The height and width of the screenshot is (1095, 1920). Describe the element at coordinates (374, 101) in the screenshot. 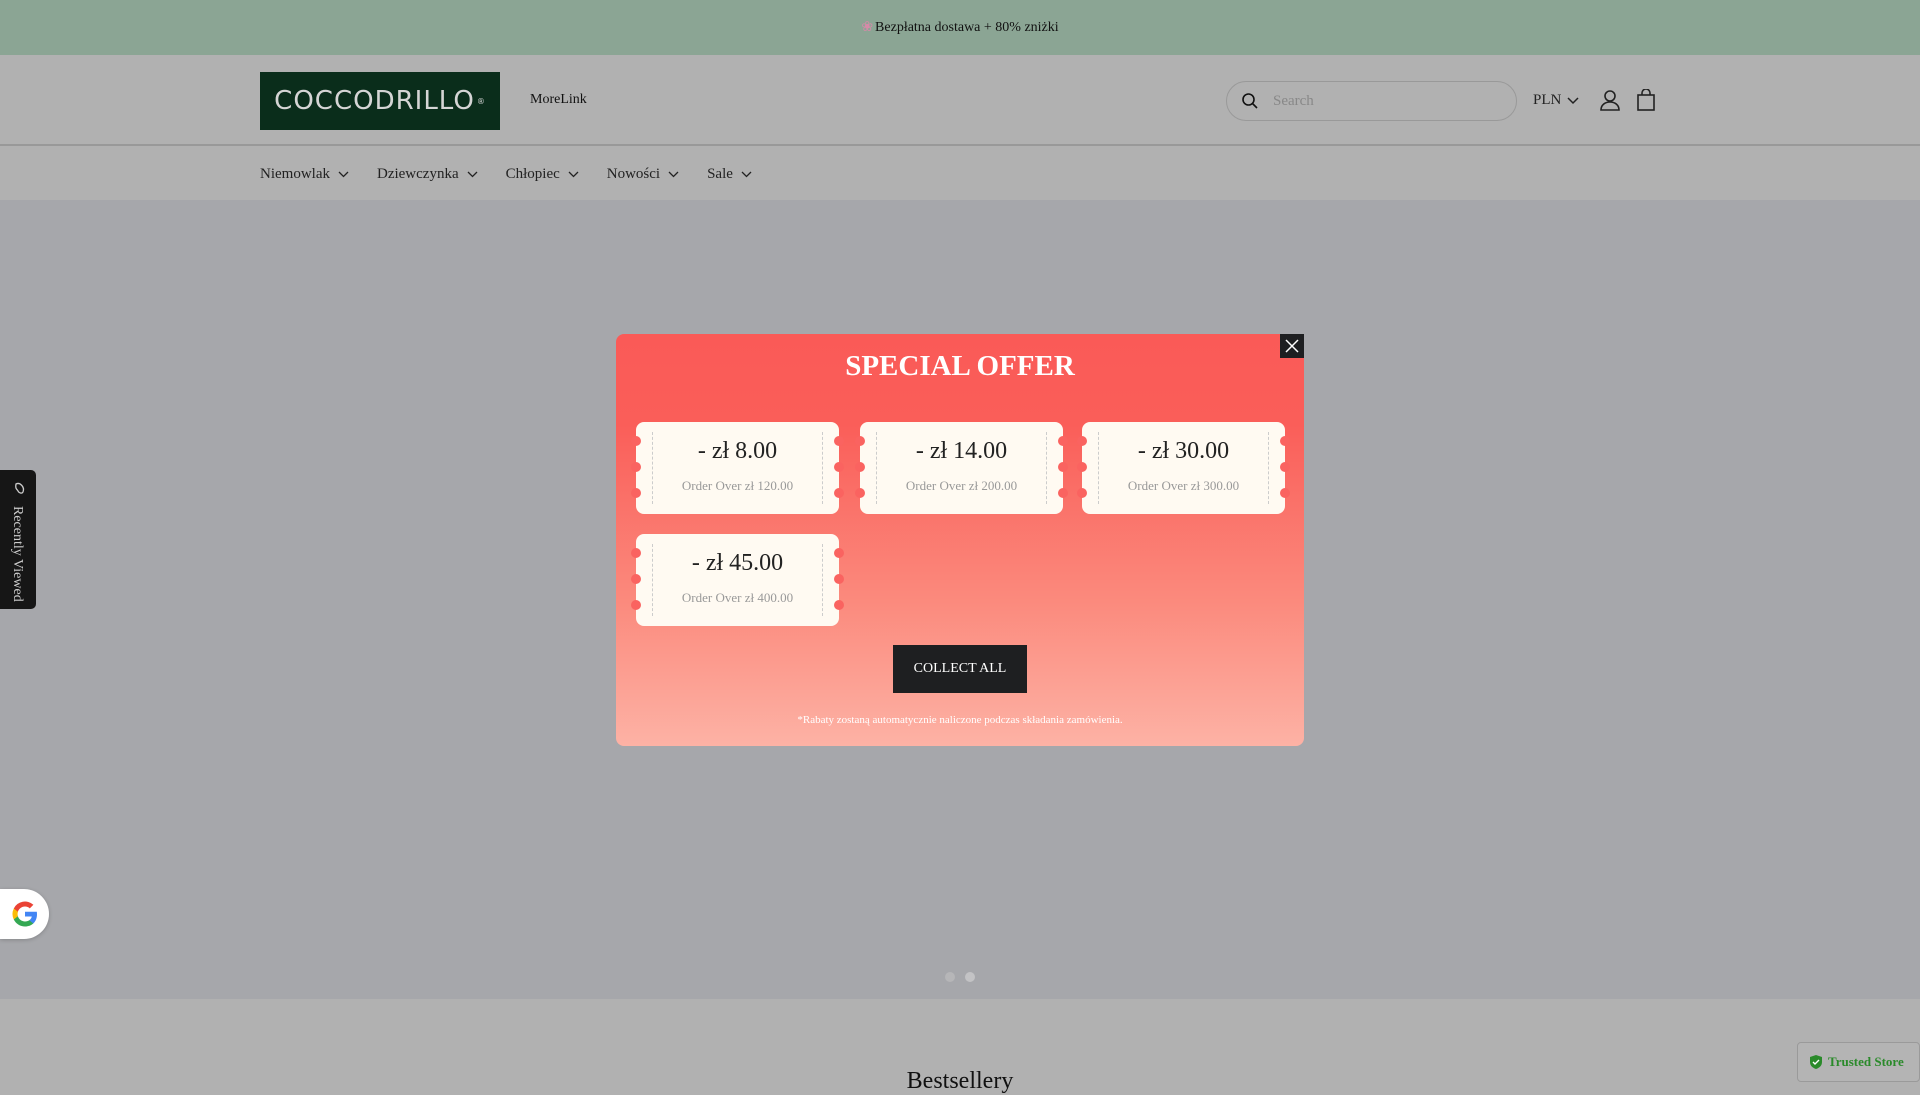

I see `logo-text: COCCODRILLO` at that location.